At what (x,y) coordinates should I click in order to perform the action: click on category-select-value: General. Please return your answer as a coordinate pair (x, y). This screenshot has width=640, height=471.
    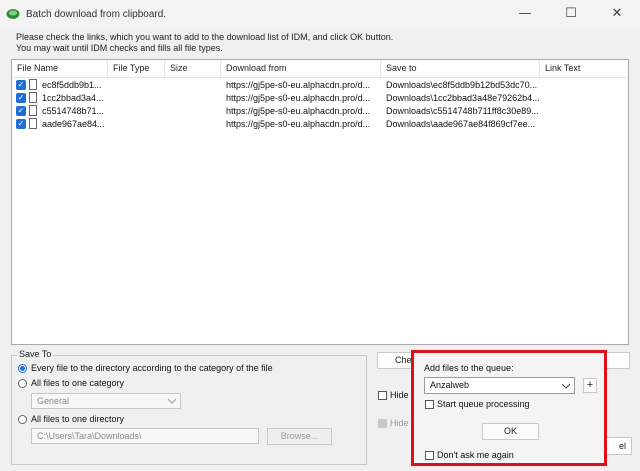
    Looking at the image, I should click on (53, 401).